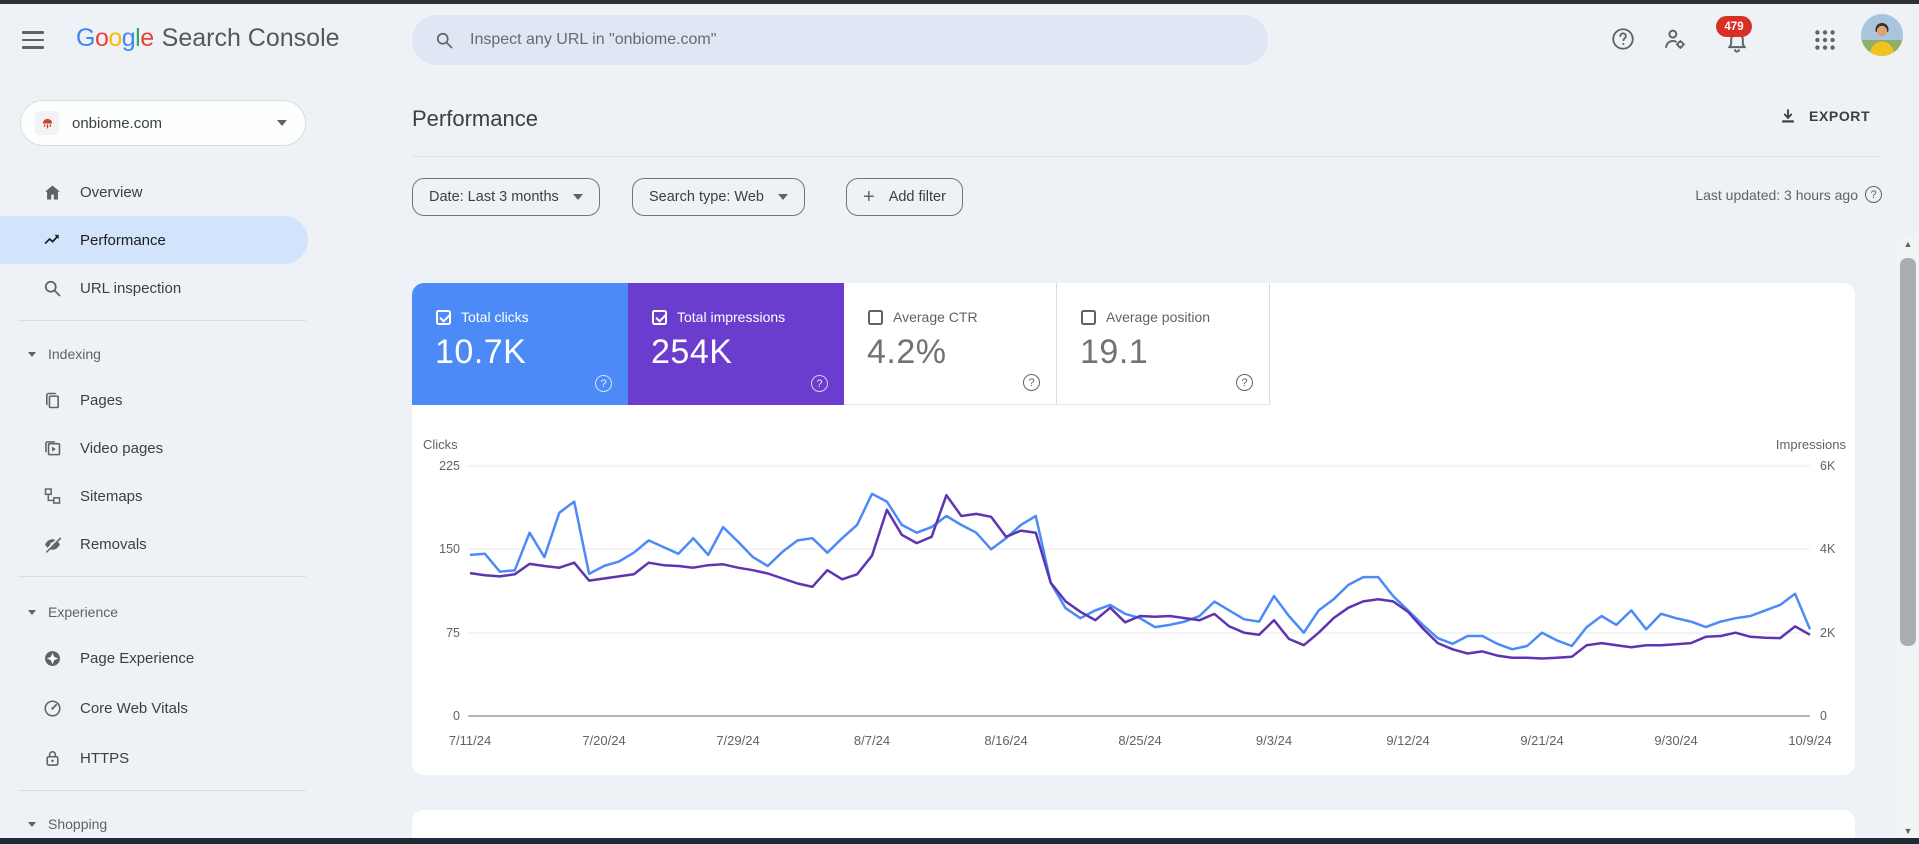 The image size is (1919, 844). I want to click on x-tick: 10/9/24, so click(1809, 740).